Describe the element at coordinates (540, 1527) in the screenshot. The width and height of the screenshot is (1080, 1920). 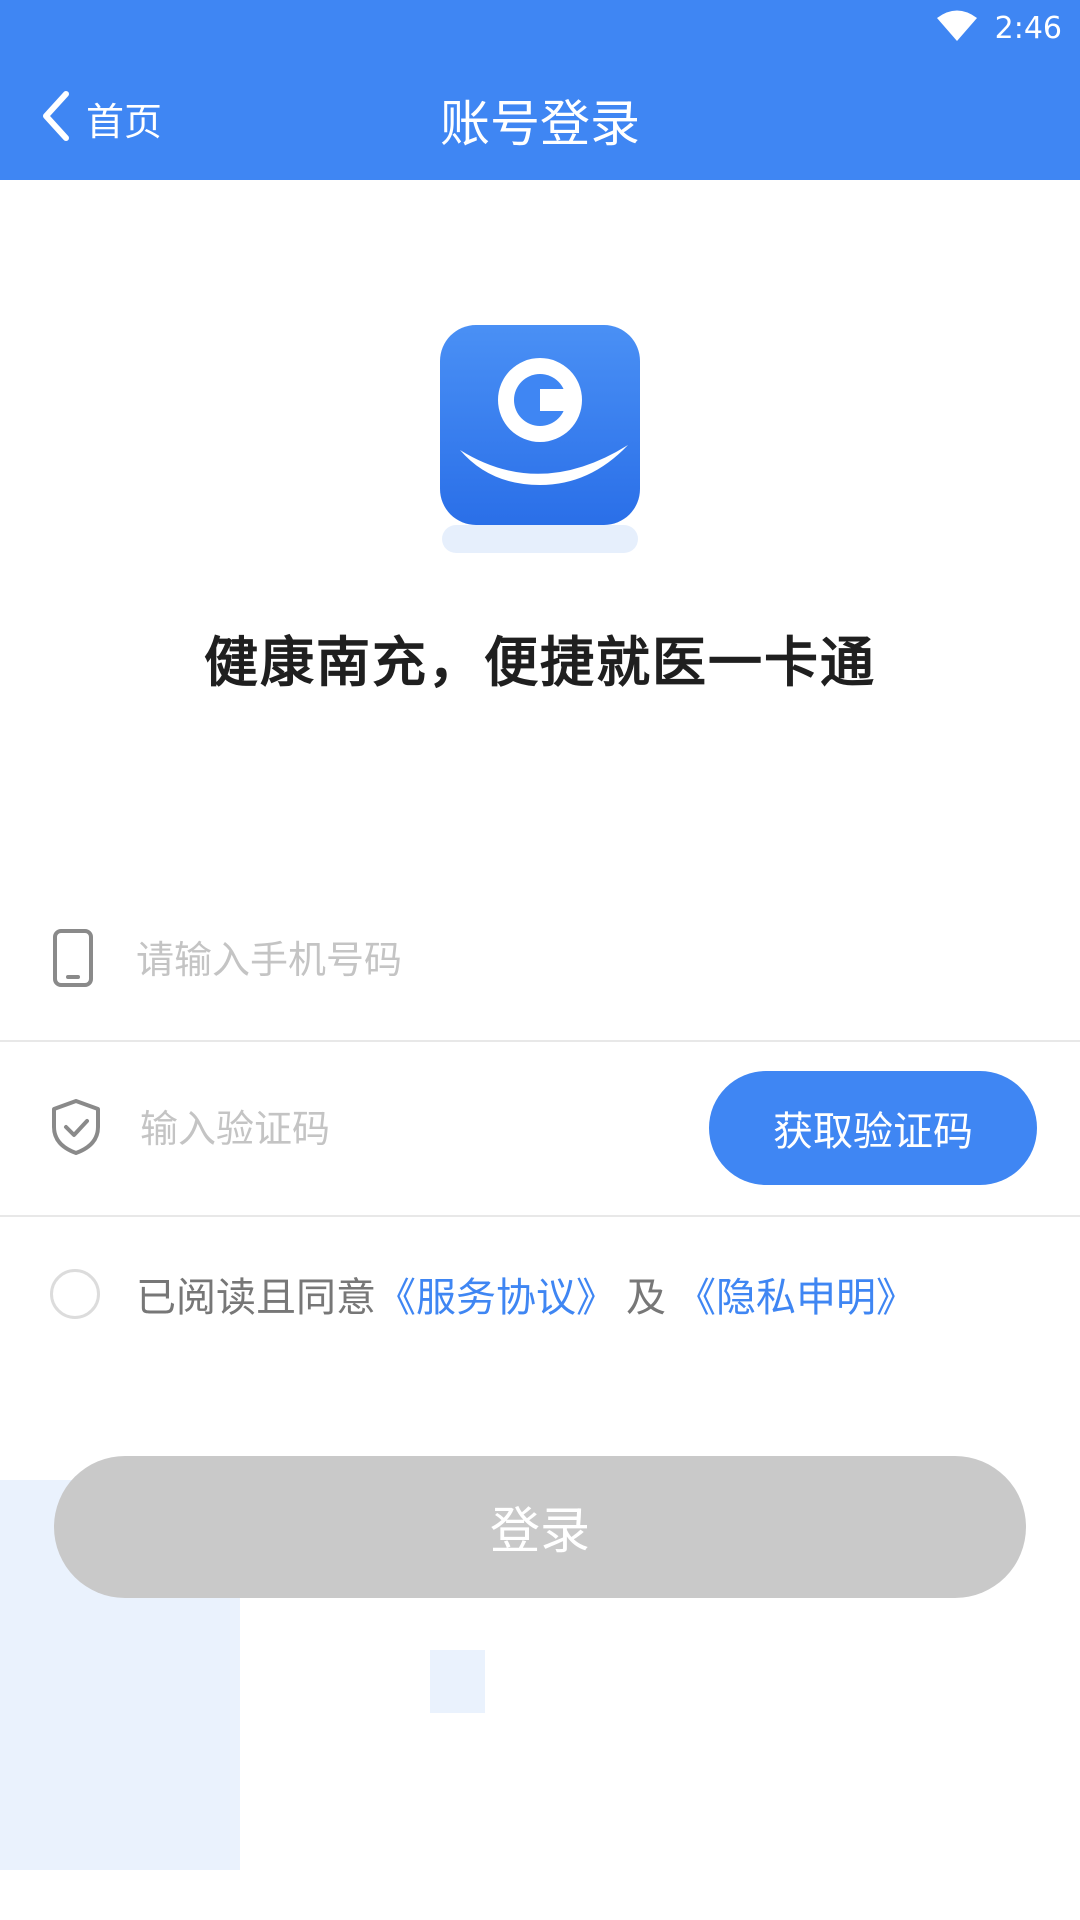
I see `login-button: 登录` at that location.